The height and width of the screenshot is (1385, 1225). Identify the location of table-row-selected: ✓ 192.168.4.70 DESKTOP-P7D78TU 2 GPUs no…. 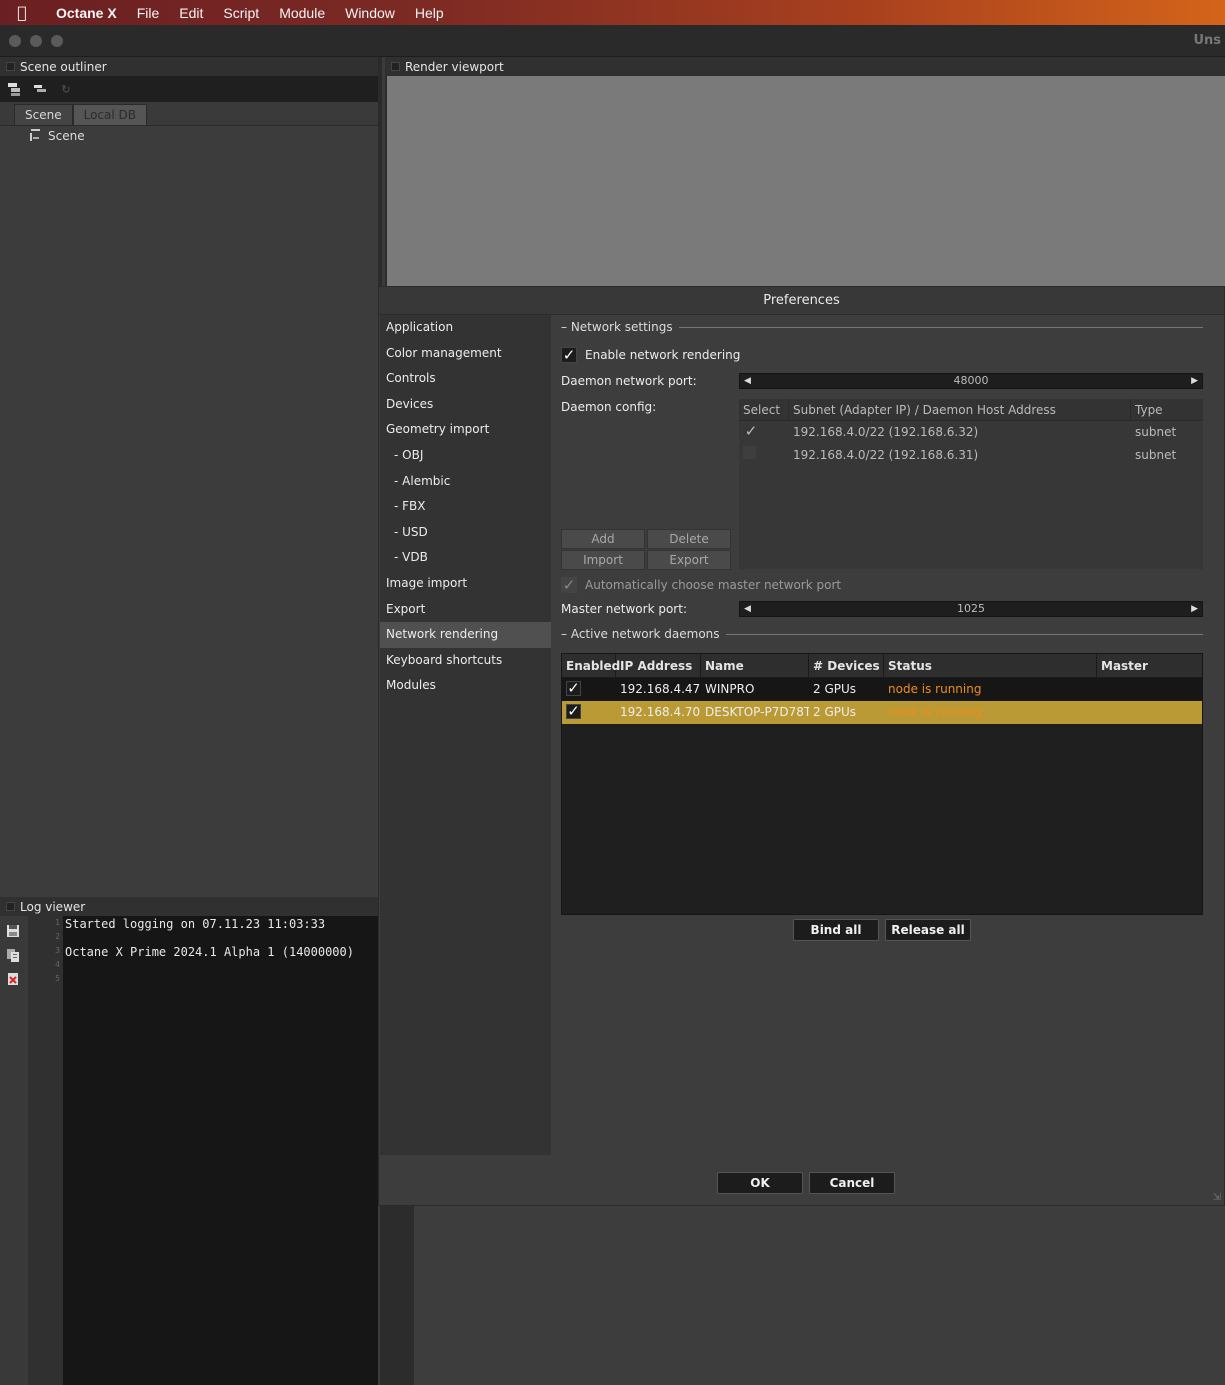
(882, 712).